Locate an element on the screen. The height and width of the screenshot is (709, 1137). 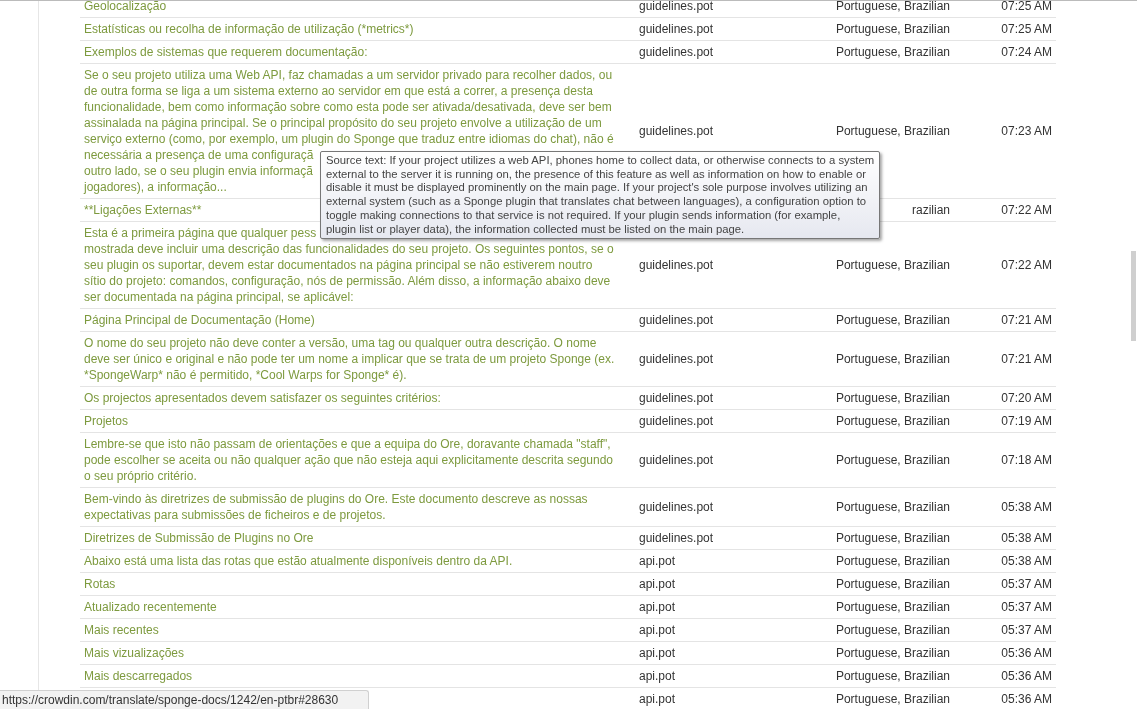
timestamp: 07:24 AM is located at coordinates (1026, 52).